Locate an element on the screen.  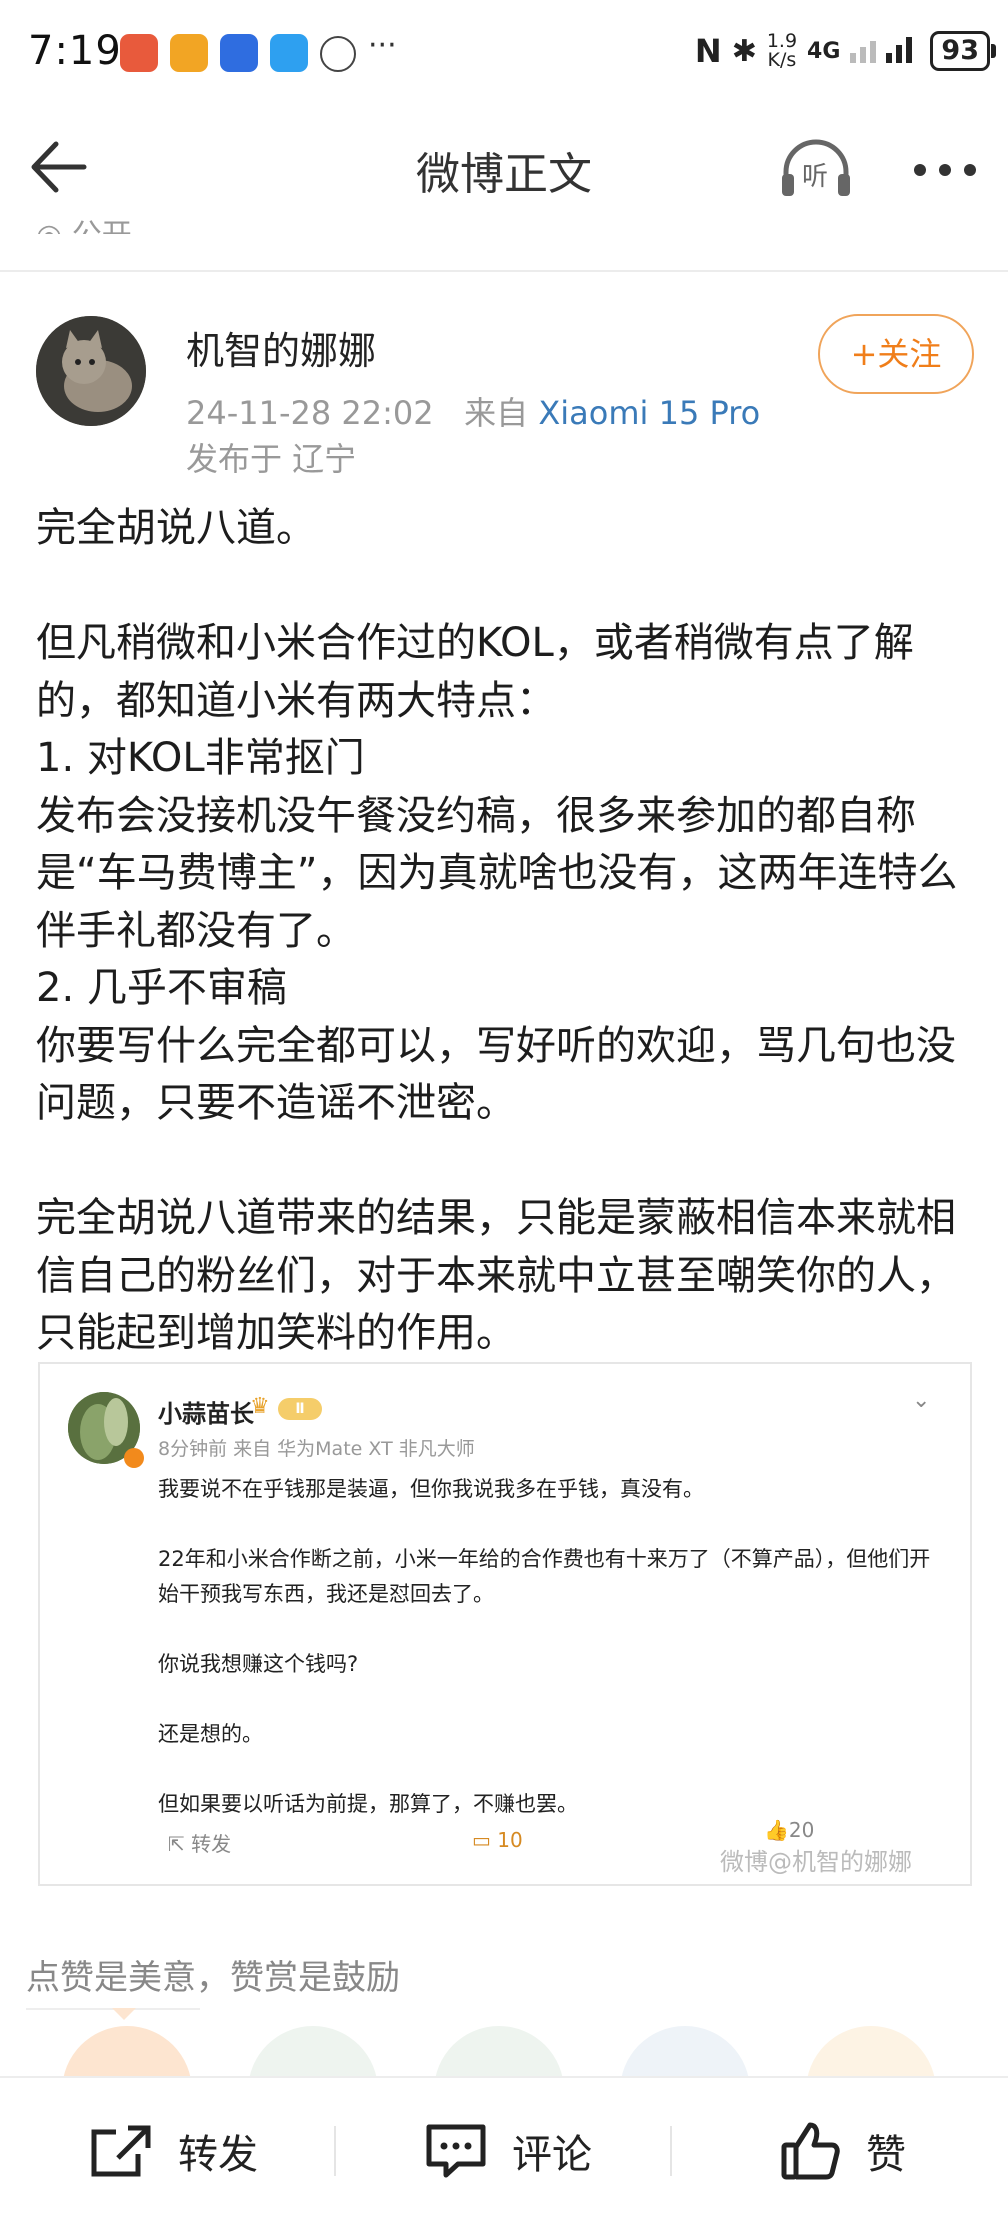
globe-icon: ◎ is located at coordinates (54, 226).